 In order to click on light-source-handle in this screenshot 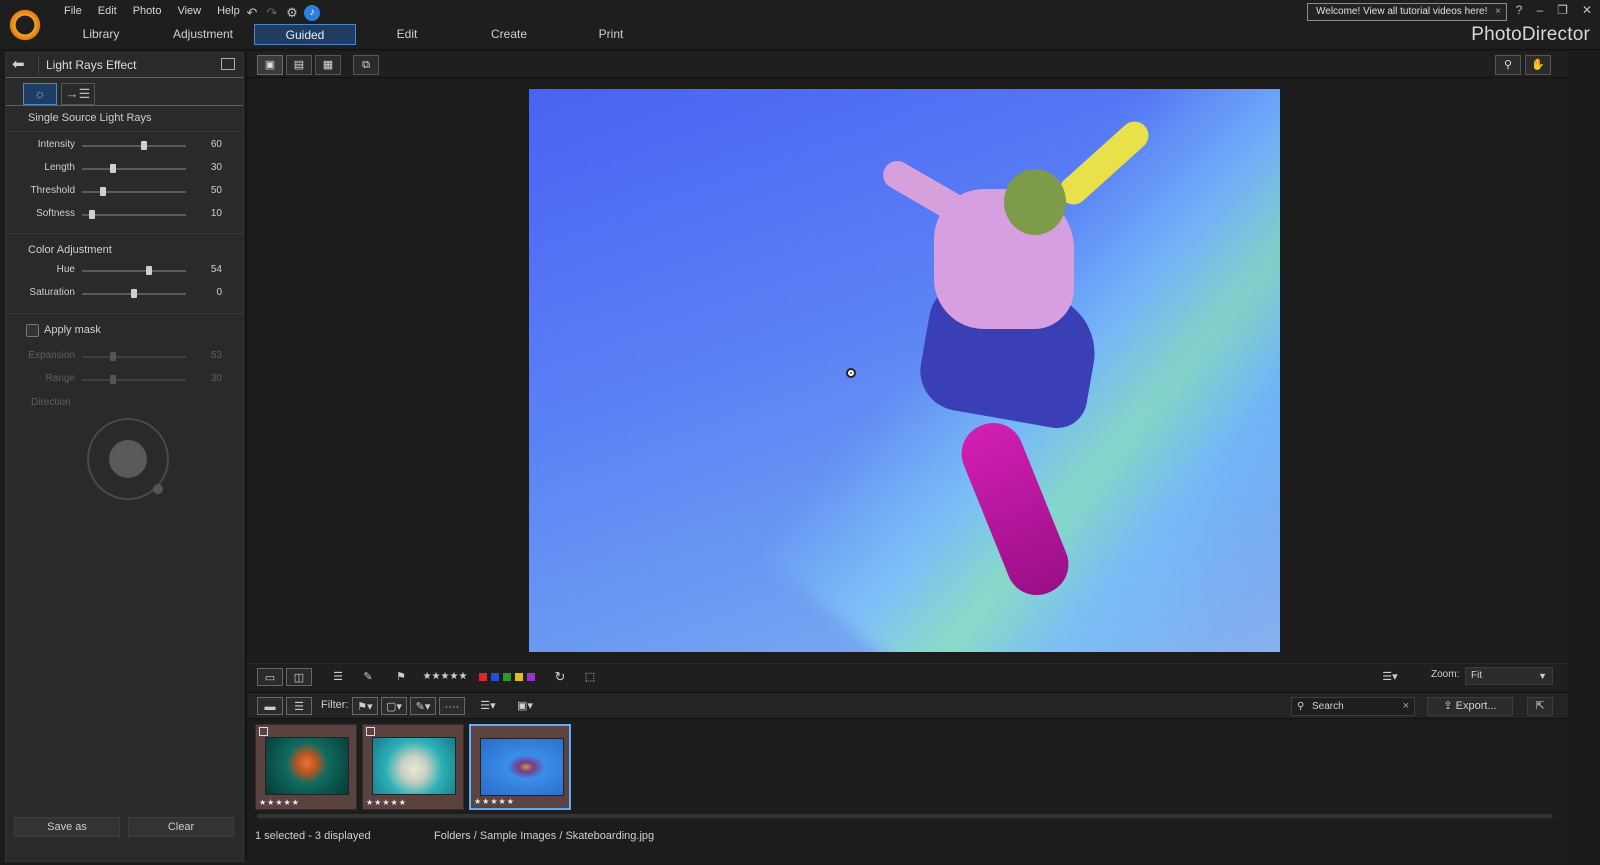, I will do `click(851, 373)`.